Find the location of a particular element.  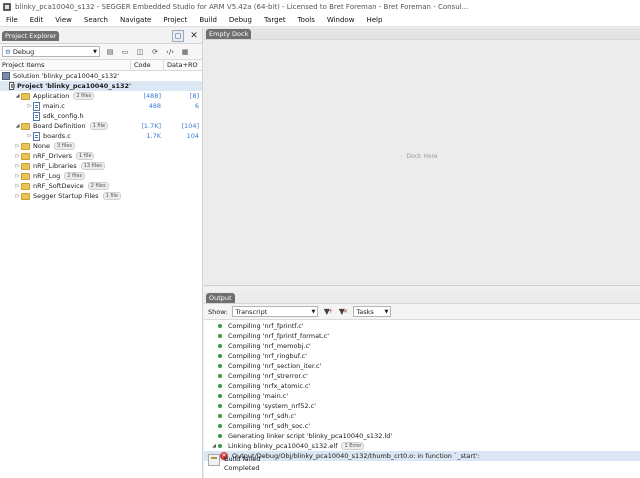

menu-search: Search is located at coordinates (96, 20).